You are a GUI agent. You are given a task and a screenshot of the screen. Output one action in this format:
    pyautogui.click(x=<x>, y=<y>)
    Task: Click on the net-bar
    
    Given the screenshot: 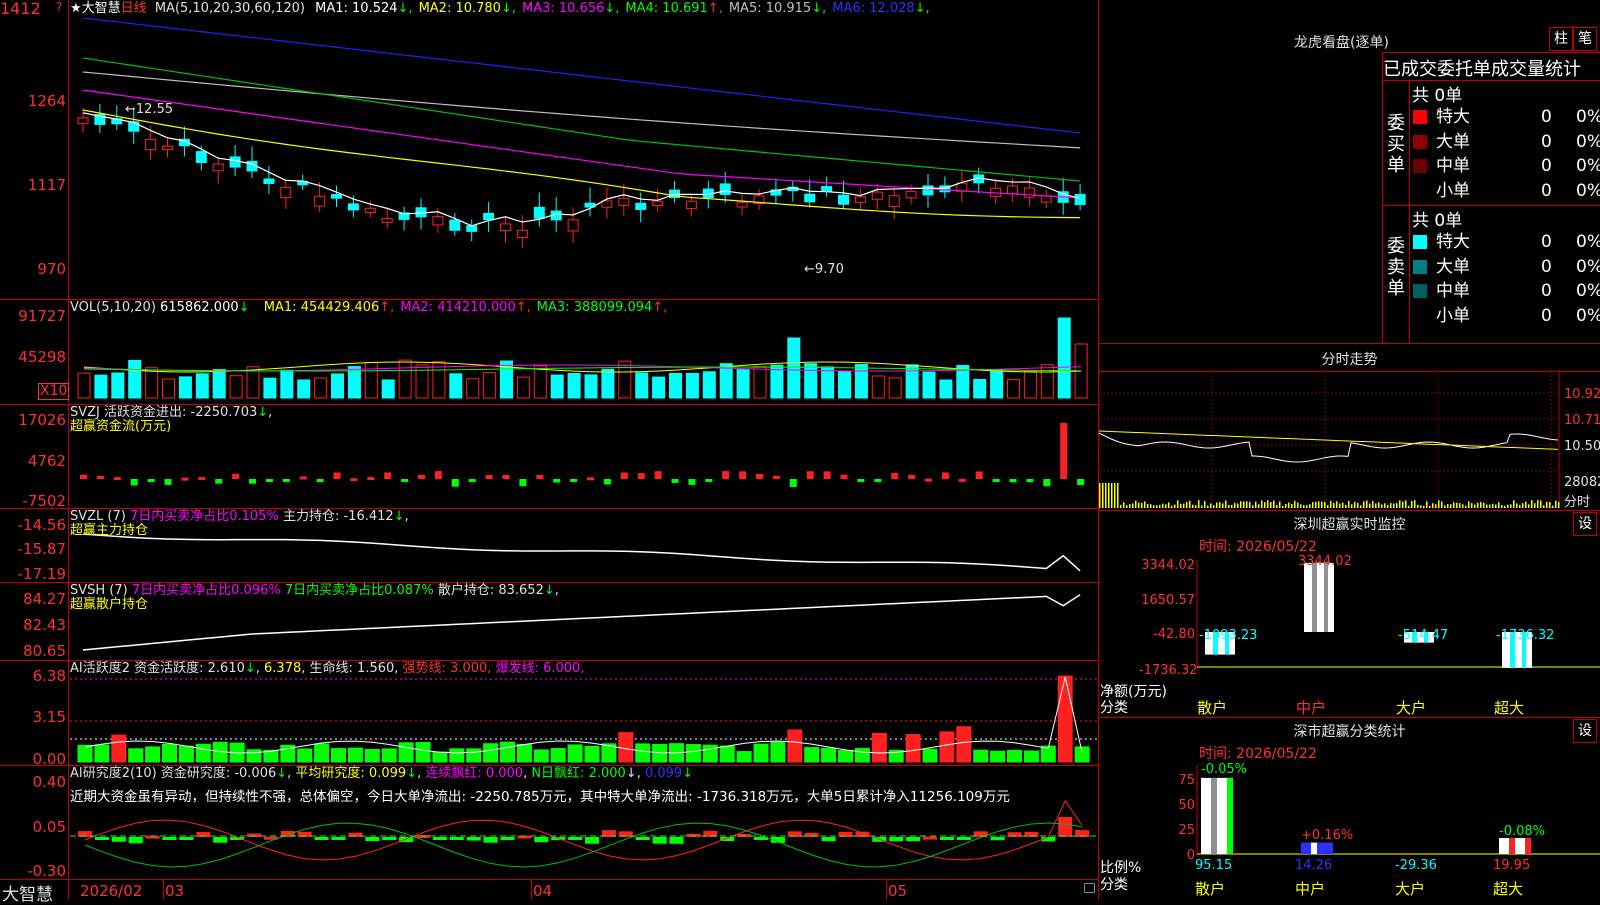 What is the action you would take?
    pyautogui.click(x=1319, y=597)
    